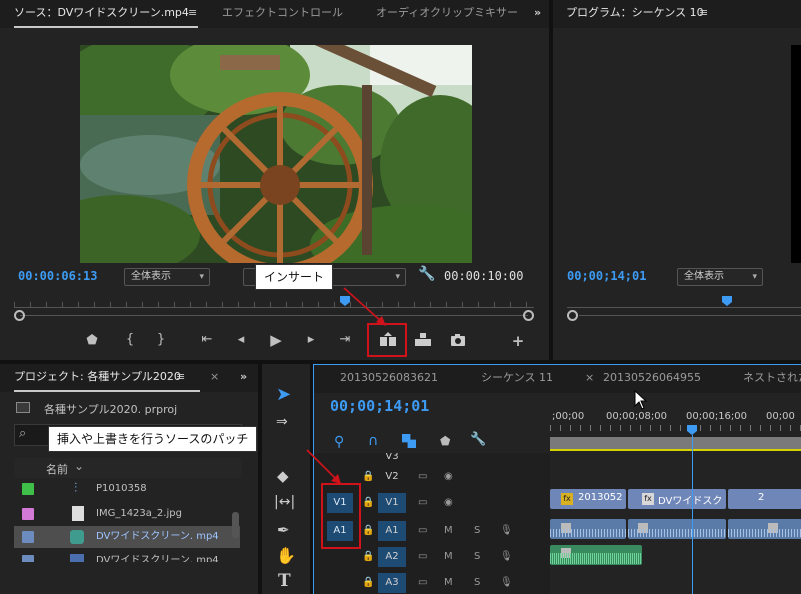 This screenshot has width=801, height=594. I want to click on column-header: 名前 ⌄, so click(128, 468).